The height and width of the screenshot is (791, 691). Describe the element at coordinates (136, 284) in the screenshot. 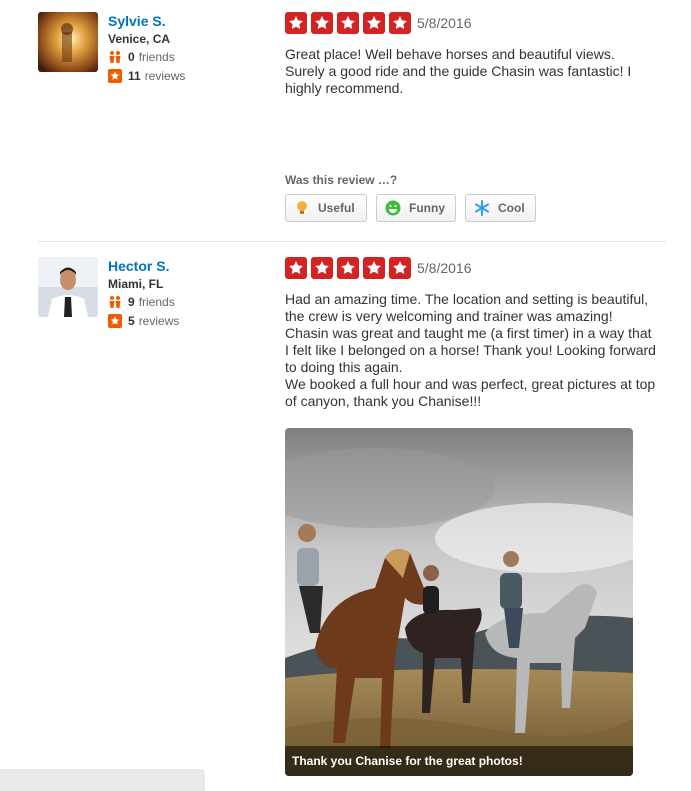

I see `user-location: Miami, FL` at that location.